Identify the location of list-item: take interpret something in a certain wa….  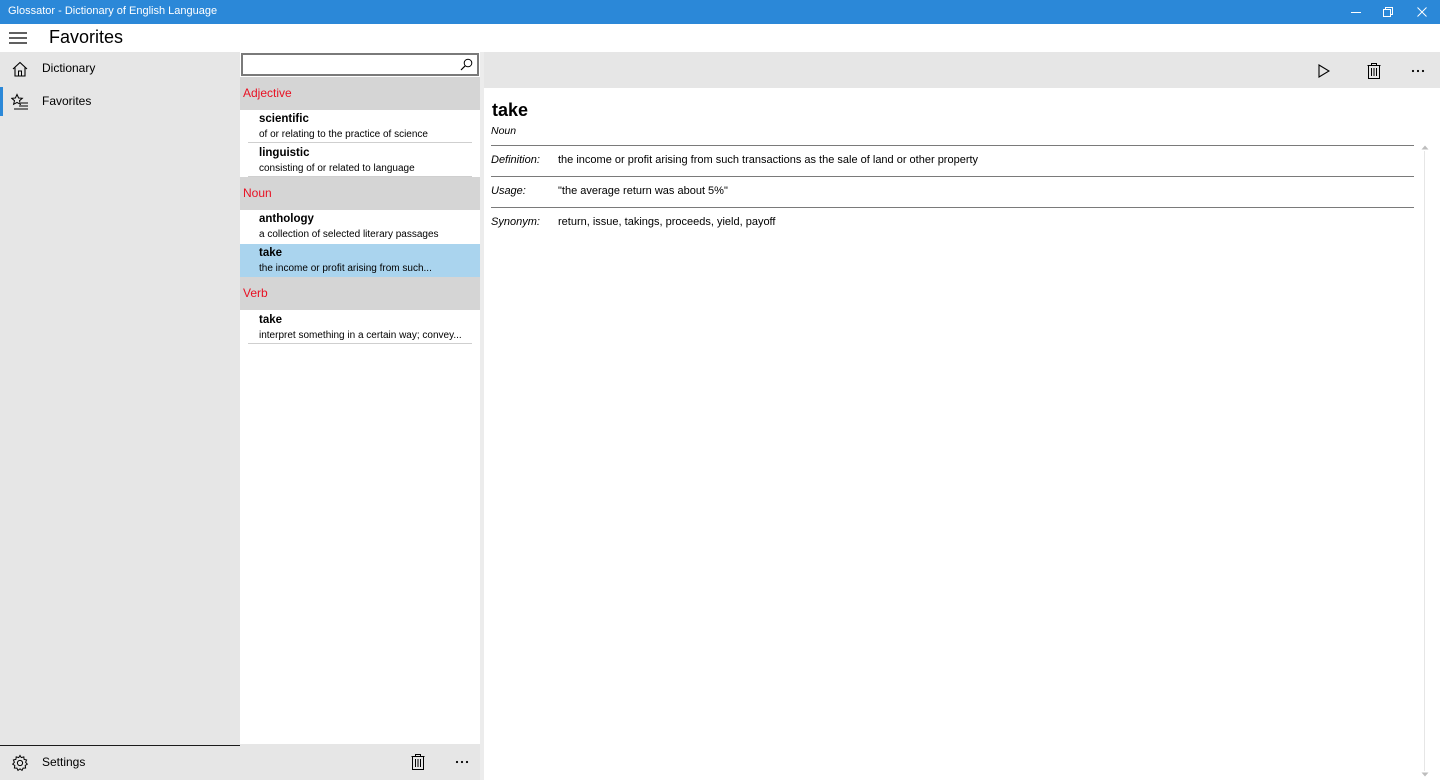
(360, 327).